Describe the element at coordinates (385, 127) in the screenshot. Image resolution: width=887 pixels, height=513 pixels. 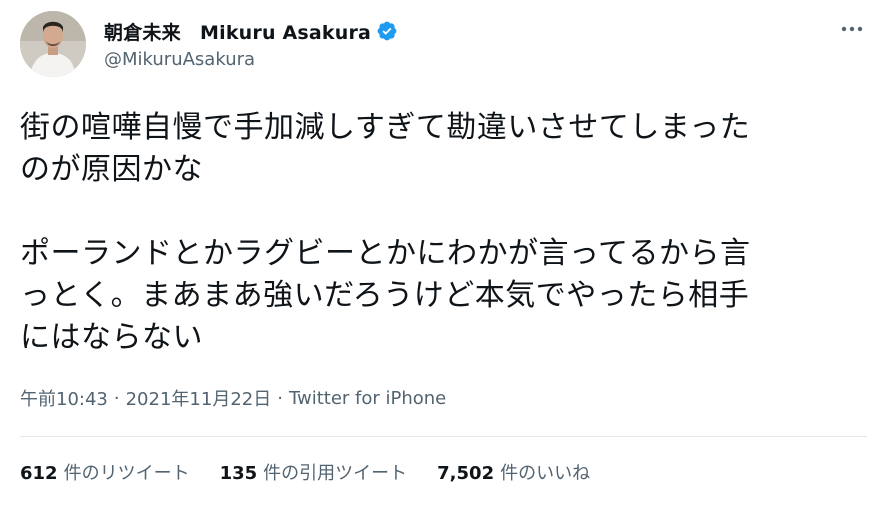
I see `tweet-line: 街の喧嘩自慢で手加減しすぎて勘違いさせてしまった` at that location.